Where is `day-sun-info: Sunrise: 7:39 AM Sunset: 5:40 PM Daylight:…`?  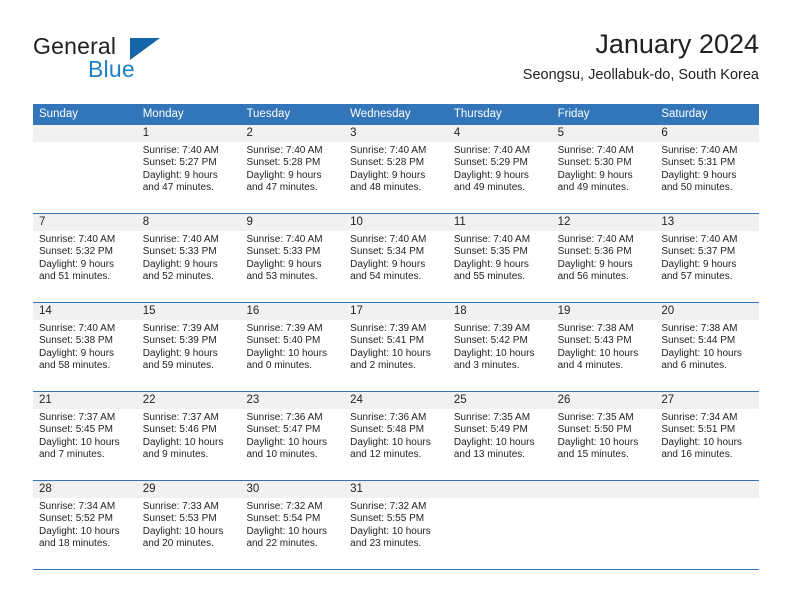 day-sun-info: Sunrise: 7:39 AM Sunset: 5:40 PM Daylight:… is located at coordinates (292, 346).